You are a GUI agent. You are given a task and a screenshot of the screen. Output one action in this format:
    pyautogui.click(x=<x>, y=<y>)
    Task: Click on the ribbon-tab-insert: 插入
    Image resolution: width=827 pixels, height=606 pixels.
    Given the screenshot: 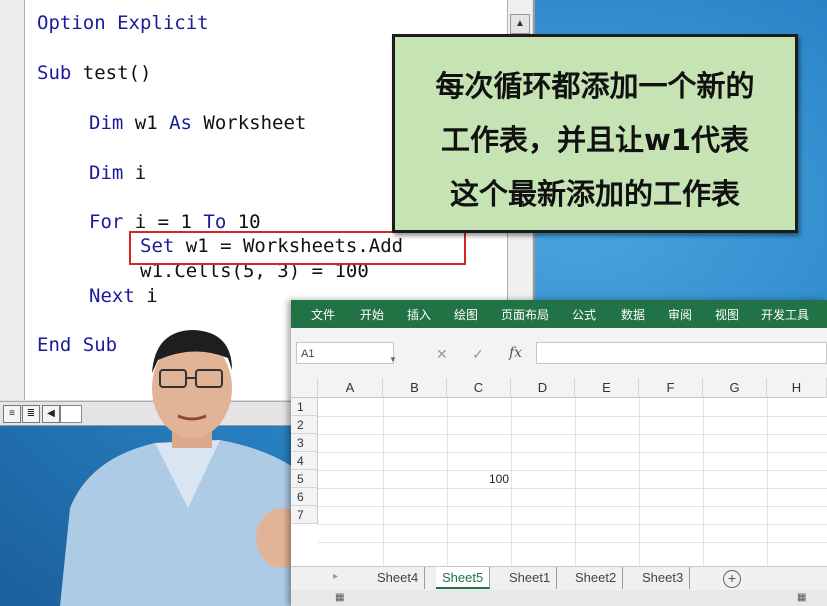 What is the action you would take?
    pyautogui.click(x=419, y=314)
    